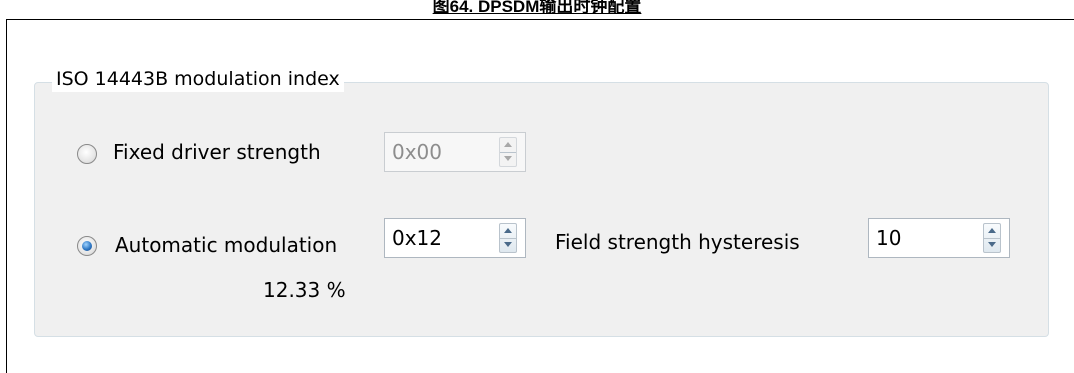 The height and width of the screenshot is (373, 1074). What do you see at coordinates (455, 238) in the screenshot?
I see `automatic-modulation-spinbox: 0x12` at bounding box center [455, 238].